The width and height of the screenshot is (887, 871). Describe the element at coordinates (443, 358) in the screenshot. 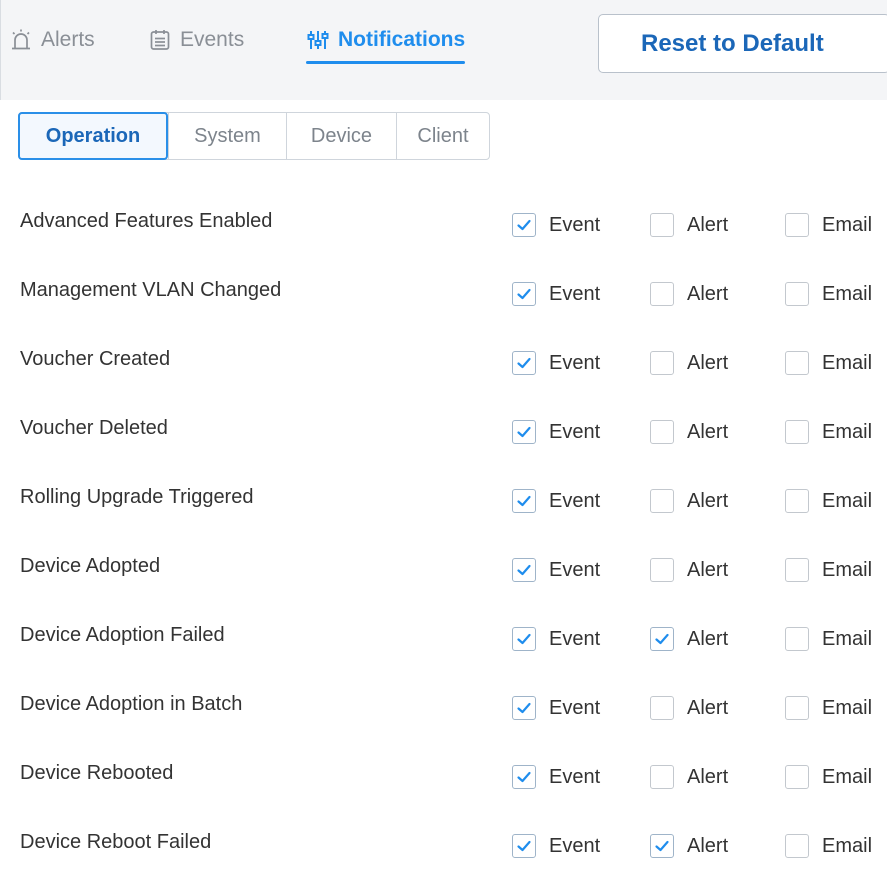

I see `notification-row: Voucher Created Event Alert Email` at that location.